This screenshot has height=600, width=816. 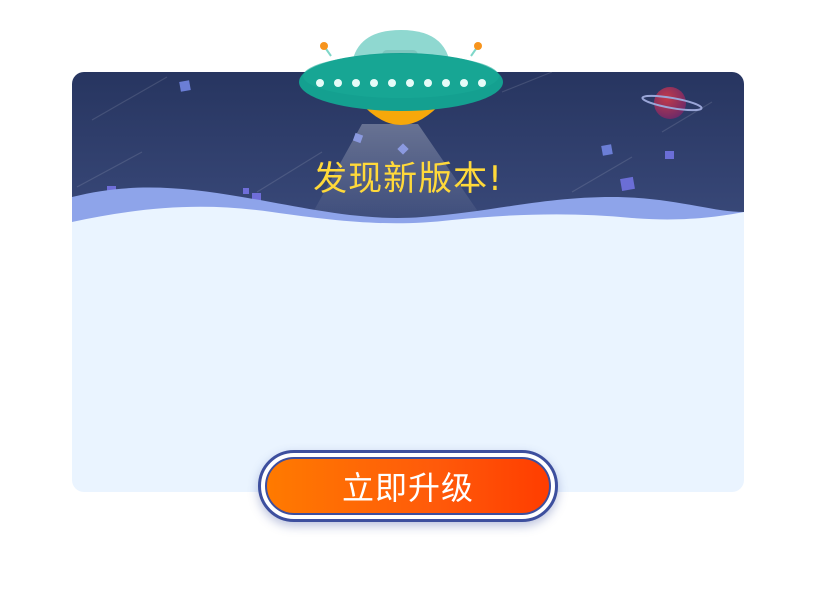 I want to click on ufo-icon, so click(x=401, y=77).